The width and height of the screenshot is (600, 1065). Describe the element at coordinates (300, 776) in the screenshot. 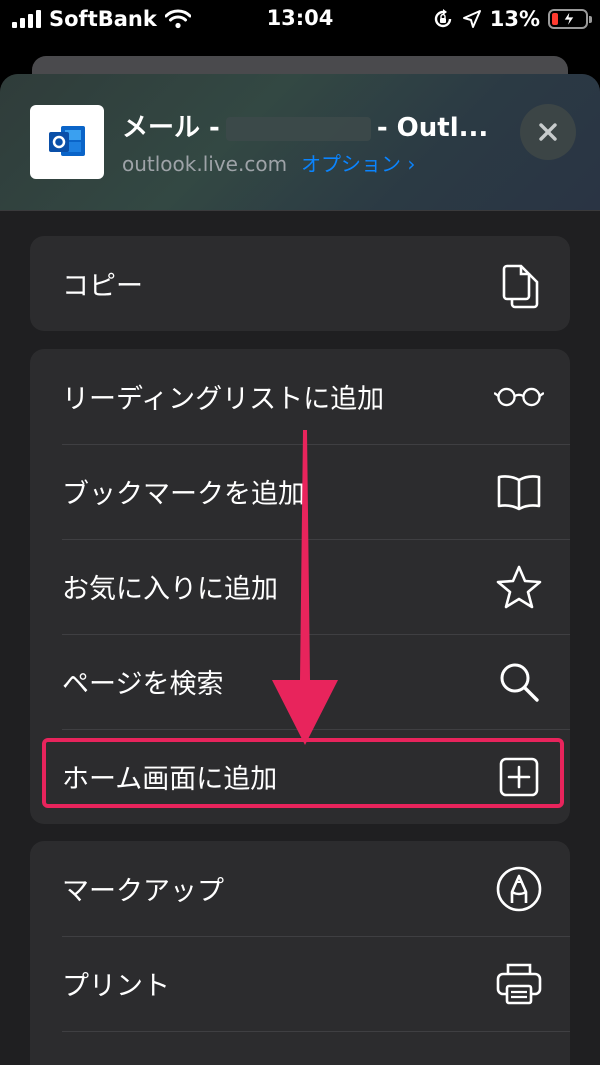

I see `action-add-to-home-screen: ホーム画面に追加` at that location.